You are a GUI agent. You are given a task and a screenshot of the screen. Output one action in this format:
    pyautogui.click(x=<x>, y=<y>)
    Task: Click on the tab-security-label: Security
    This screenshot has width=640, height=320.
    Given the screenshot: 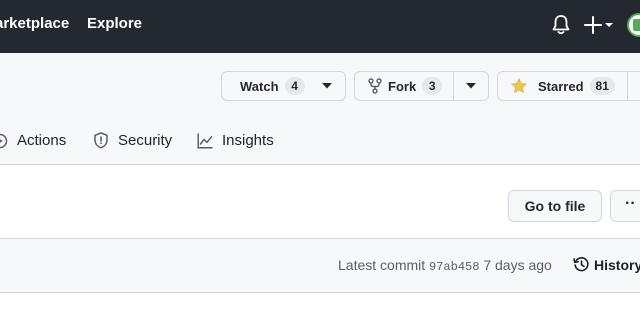 What is the action you would take?
    pyautogui.click(x=145, y=140)
    